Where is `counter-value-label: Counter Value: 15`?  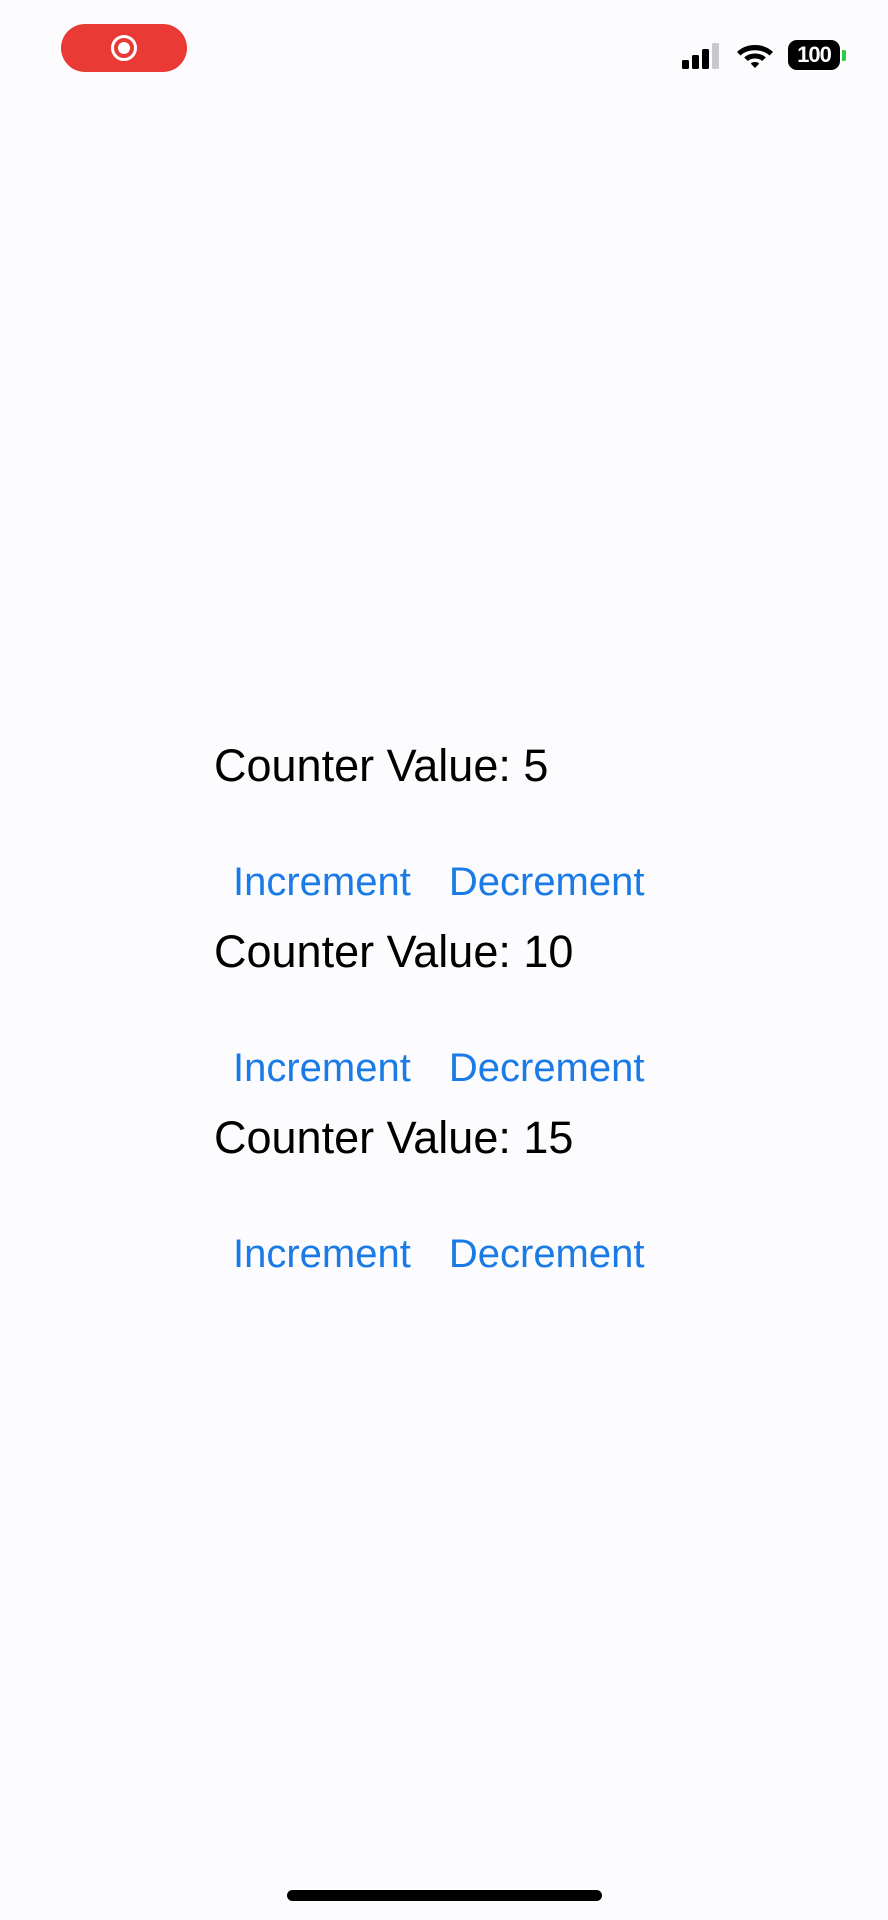
counter-value-label: Counter Value: 15 is located at coordinates (394, 1137).